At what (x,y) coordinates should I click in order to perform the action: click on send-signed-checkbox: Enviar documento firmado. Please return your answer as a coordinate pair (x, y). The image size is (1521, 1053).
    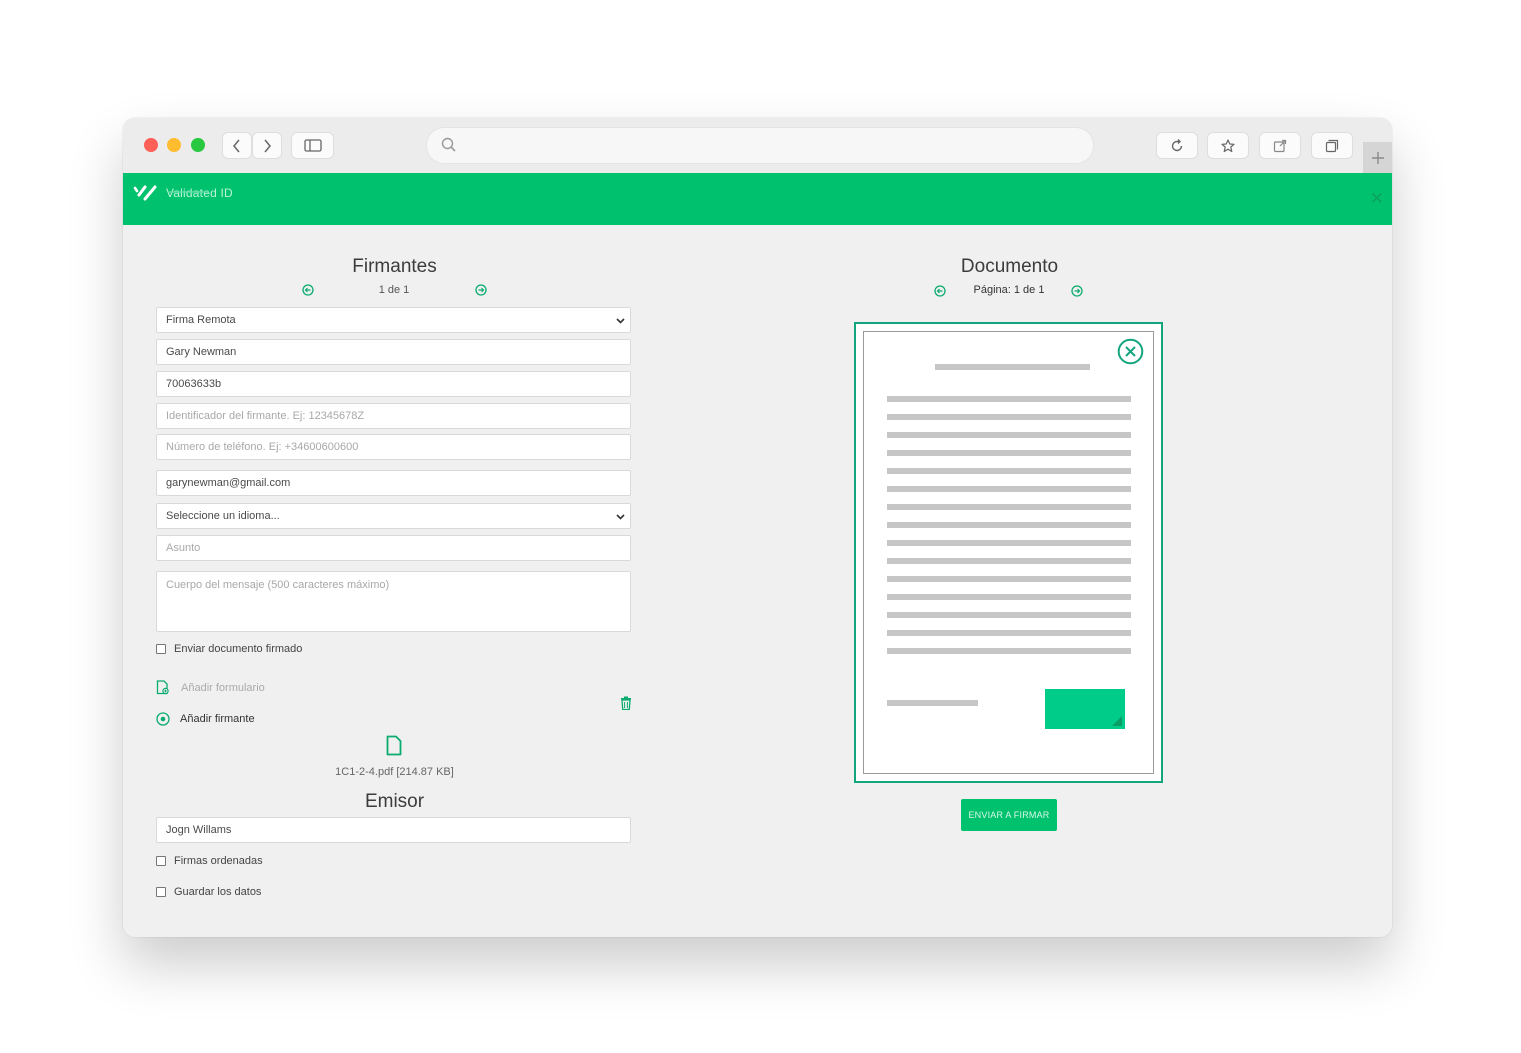
    Looking at the image, I should click on (229, 649).